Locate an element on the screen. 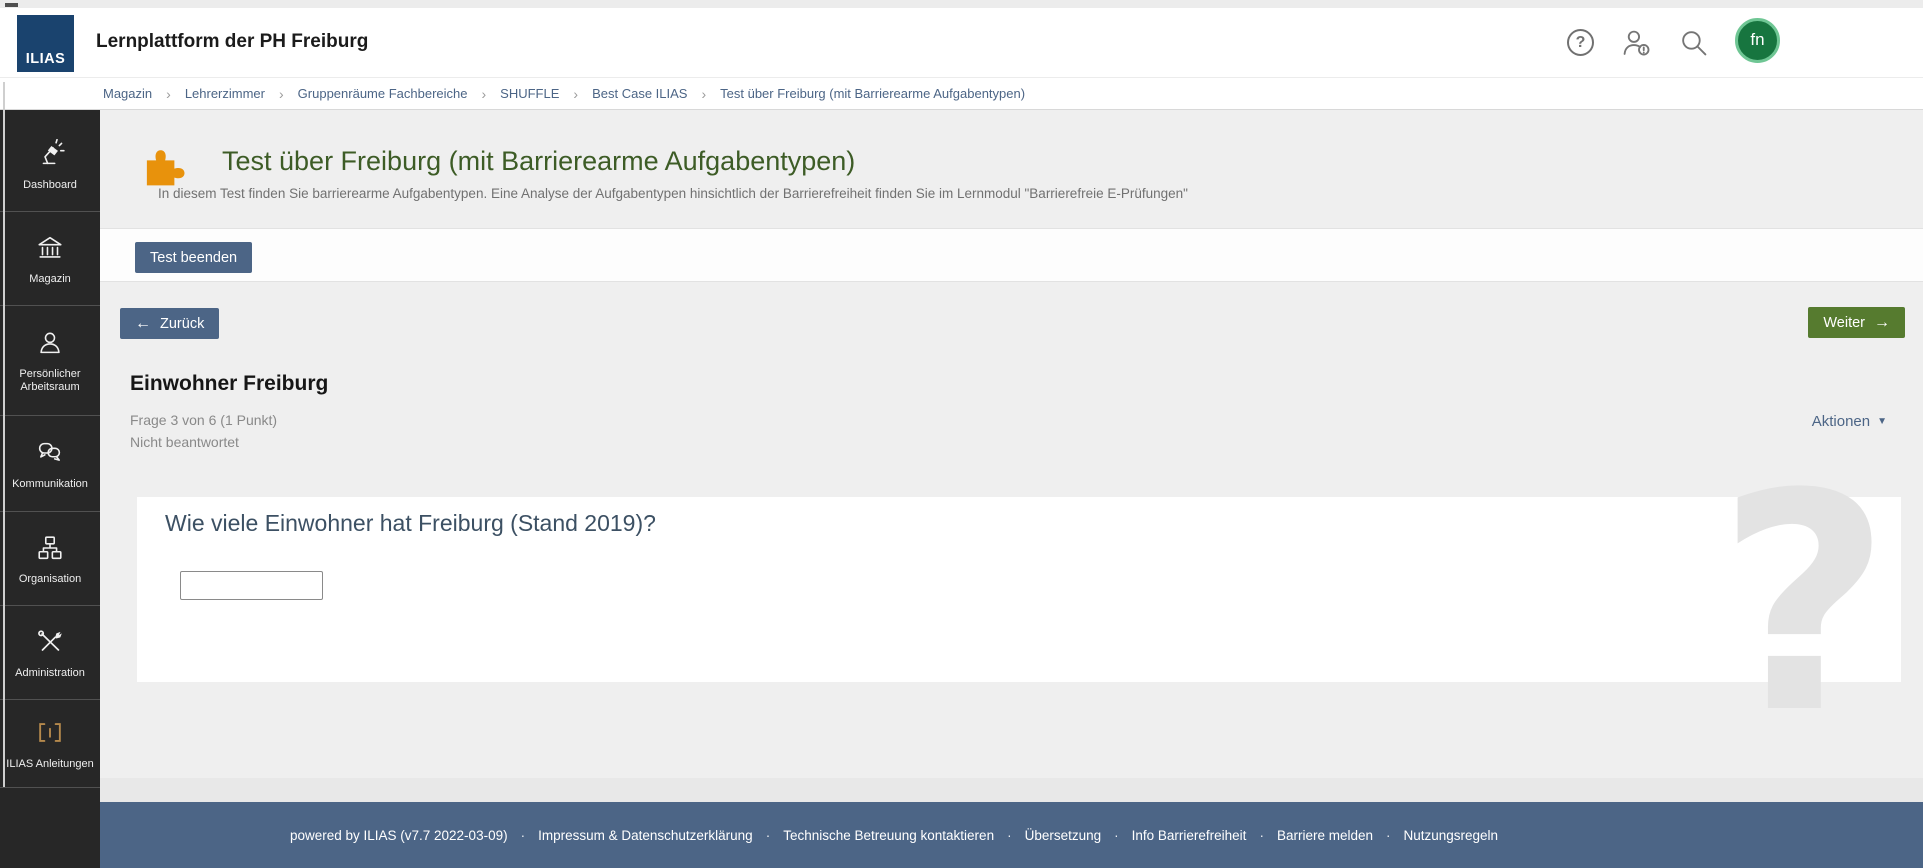 Image resolution: width=1923 pixels, height=868 pixels. sidebar-item-label: Magazin is located at coordinates (50, 278).